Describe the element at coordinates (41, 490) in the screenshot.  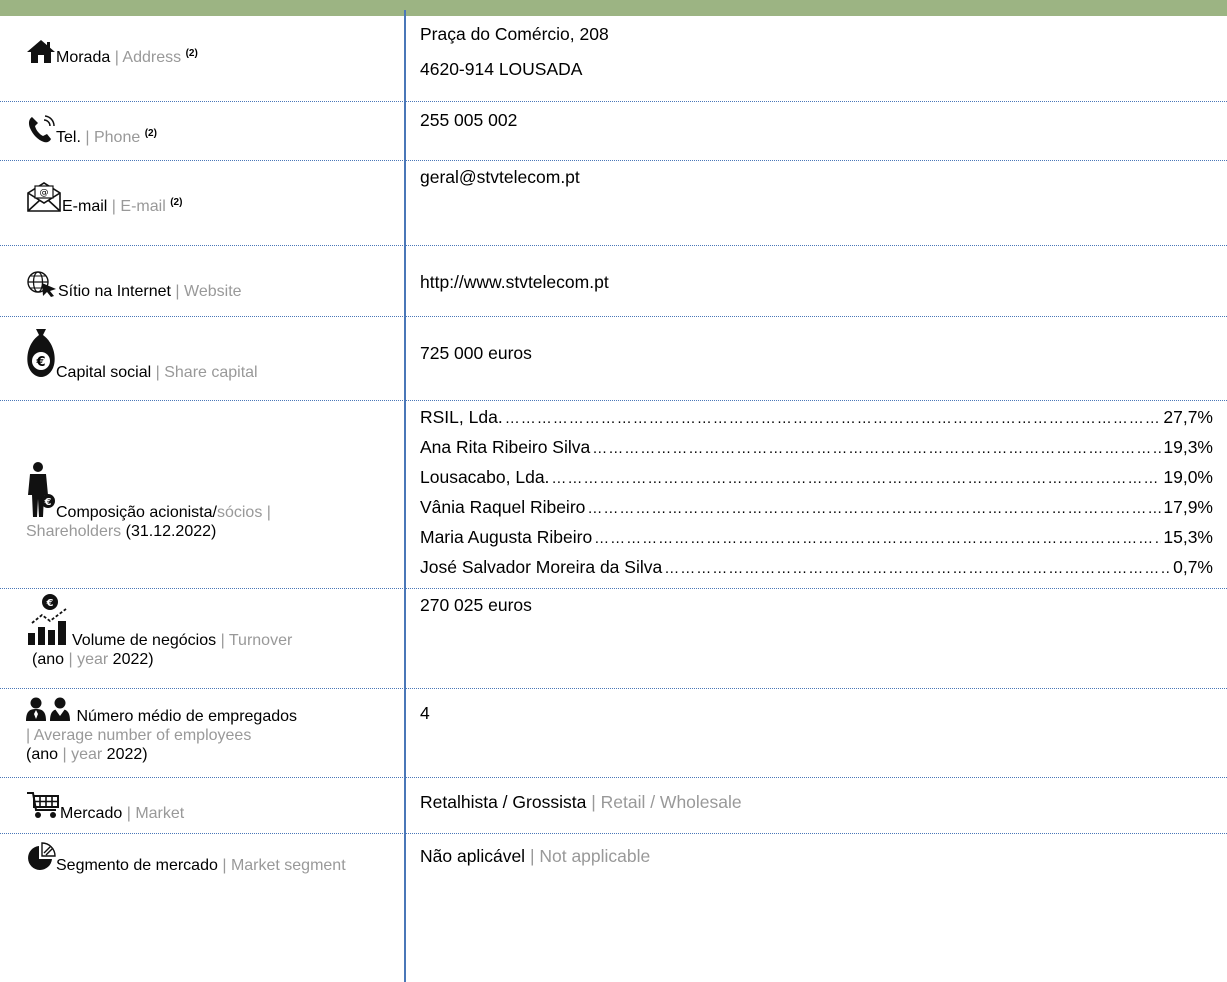
I see `shareholder-icon: €` at that location.